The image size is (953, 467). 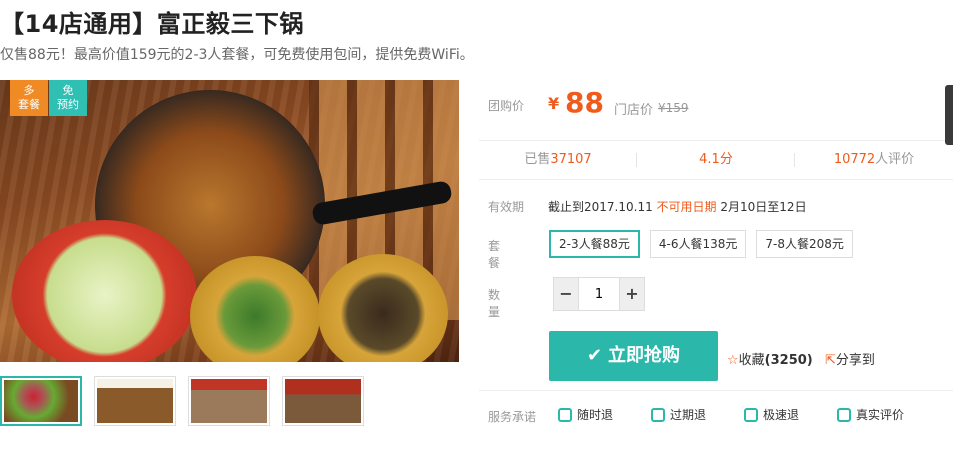 I want to click on validity-row: 有效期 截止到2017.10.11 不可用日期 2月10日至12日, so click(x=647, y=206).